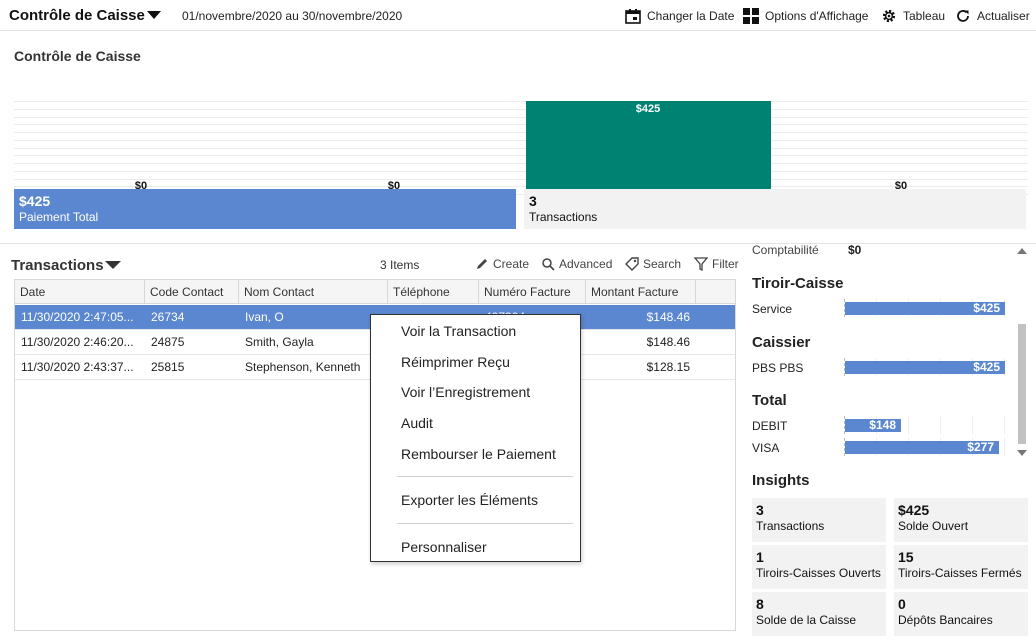  I want to click on refresh-button: Actualiser, so click(992, 16).